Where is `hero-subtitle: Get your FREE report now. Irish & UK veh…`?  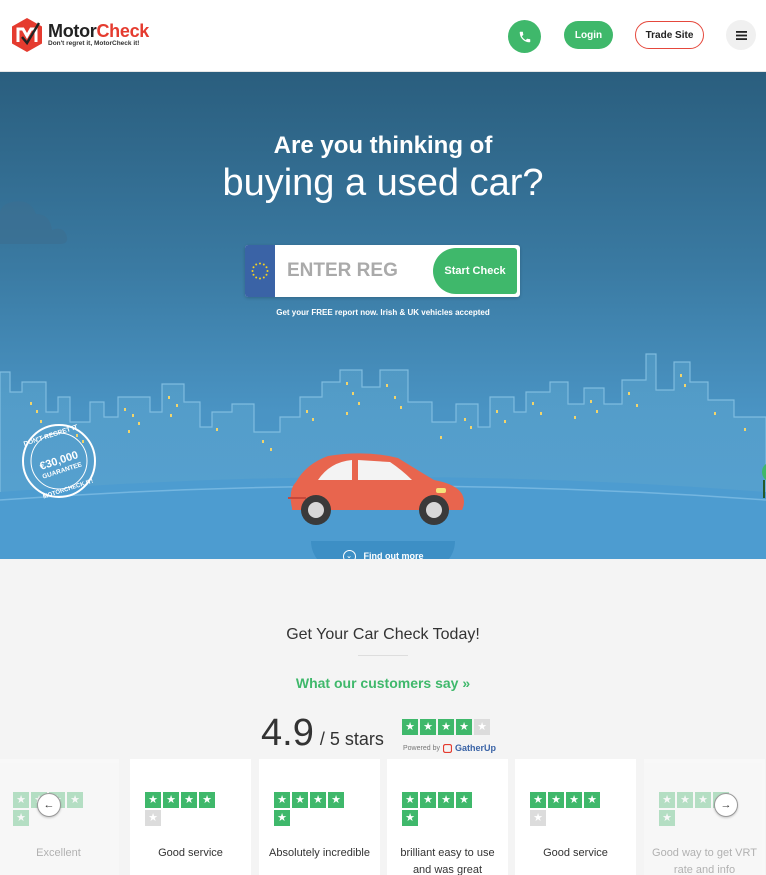
hero-subtitle: Get your FREE report now. Irish & UK veh… is located at coordinates (383, 312).